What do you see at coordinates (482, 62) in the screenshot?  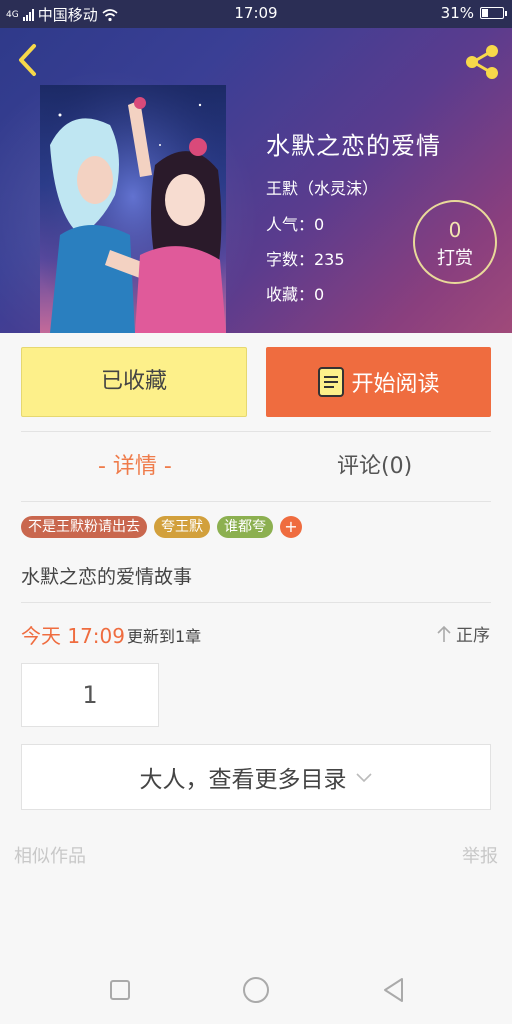 I see `share-icon` at bounding box center [482, 62].